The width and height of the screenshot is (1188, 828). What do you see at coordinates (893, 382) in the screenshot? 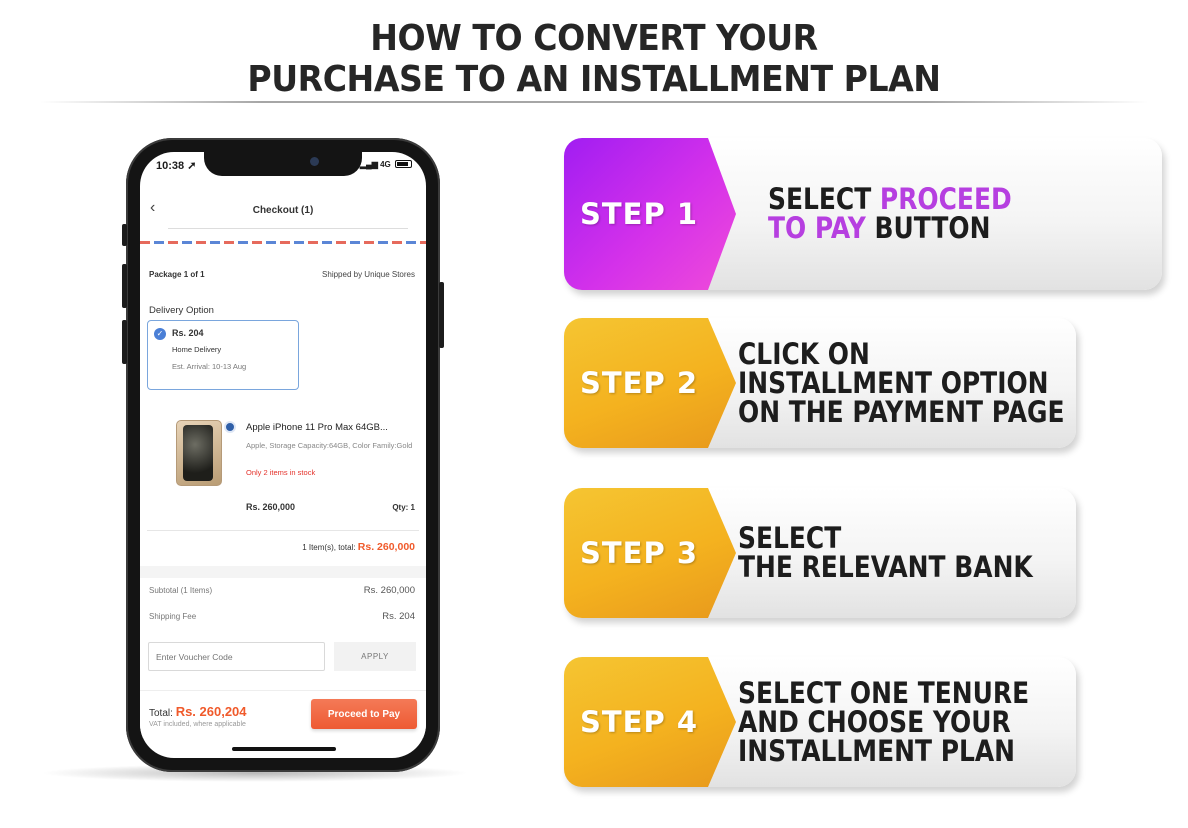
I see `step-2-line-2: INSTALLMENT OPTION` at bounding box center [893, 382].